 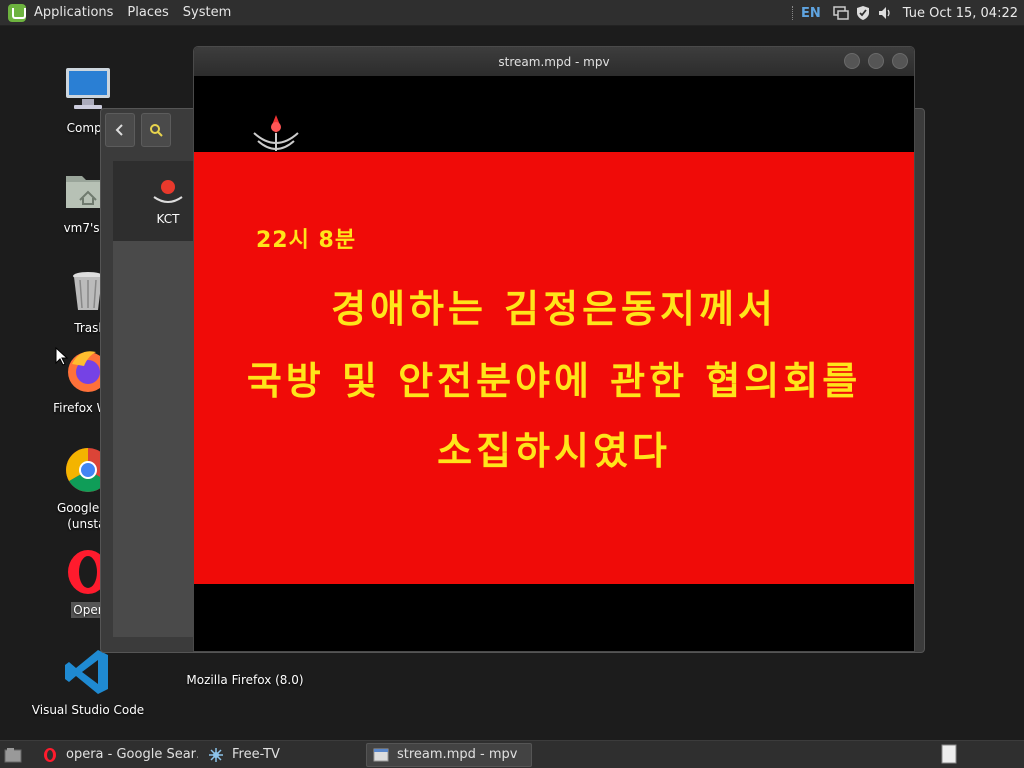 What do you see at coordinates (960, 13) in the screenshot?
I see `clock: Tue Oct 15, 04:22` at bounding box center [960, 13].